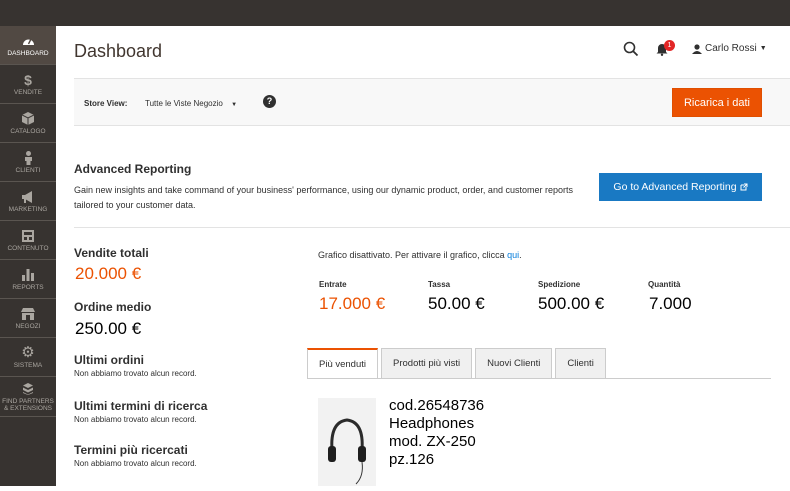  I want to click on shipping-value: 500.00 €, so click(571, 303).